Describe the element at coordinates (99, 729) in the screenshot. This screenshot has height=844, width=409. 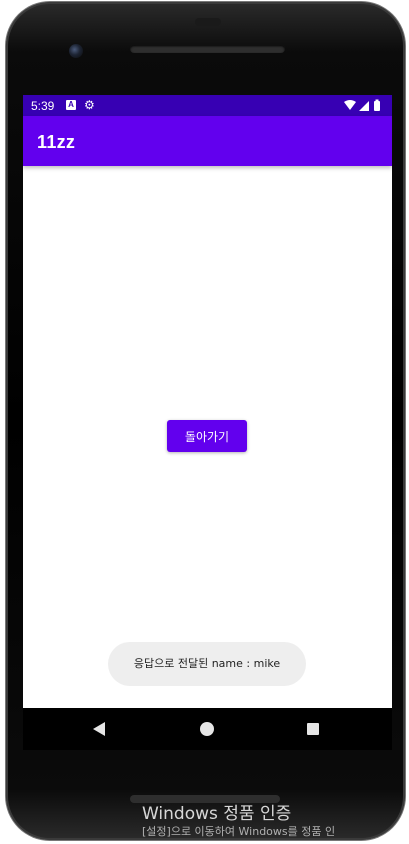
I see `back-icon` at that location.